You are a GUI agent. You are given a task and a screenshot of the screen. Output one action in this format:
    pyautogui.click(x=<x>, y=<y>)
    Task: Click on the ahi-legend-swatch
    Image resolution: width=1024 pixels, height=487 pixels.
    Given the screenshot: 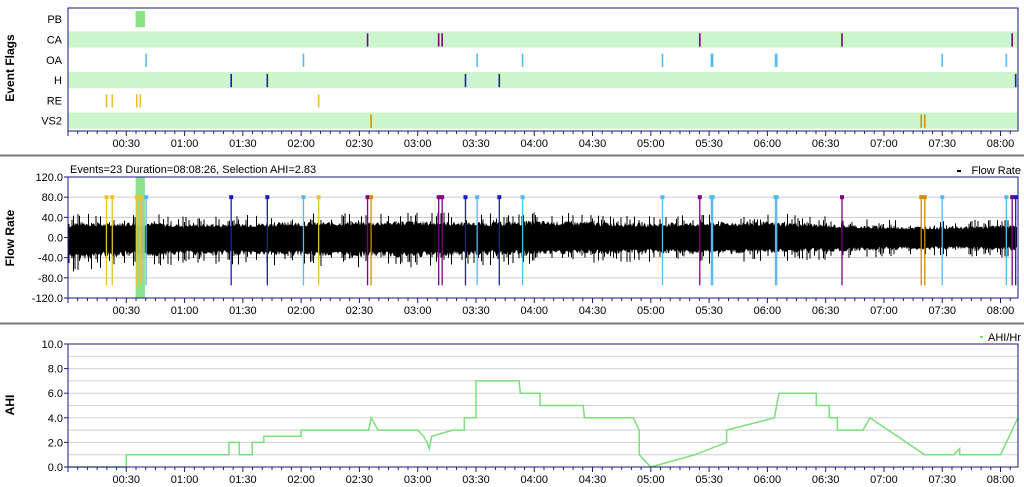 What is the action you would take?
    pyautogui.click(x=981, y=337)
    